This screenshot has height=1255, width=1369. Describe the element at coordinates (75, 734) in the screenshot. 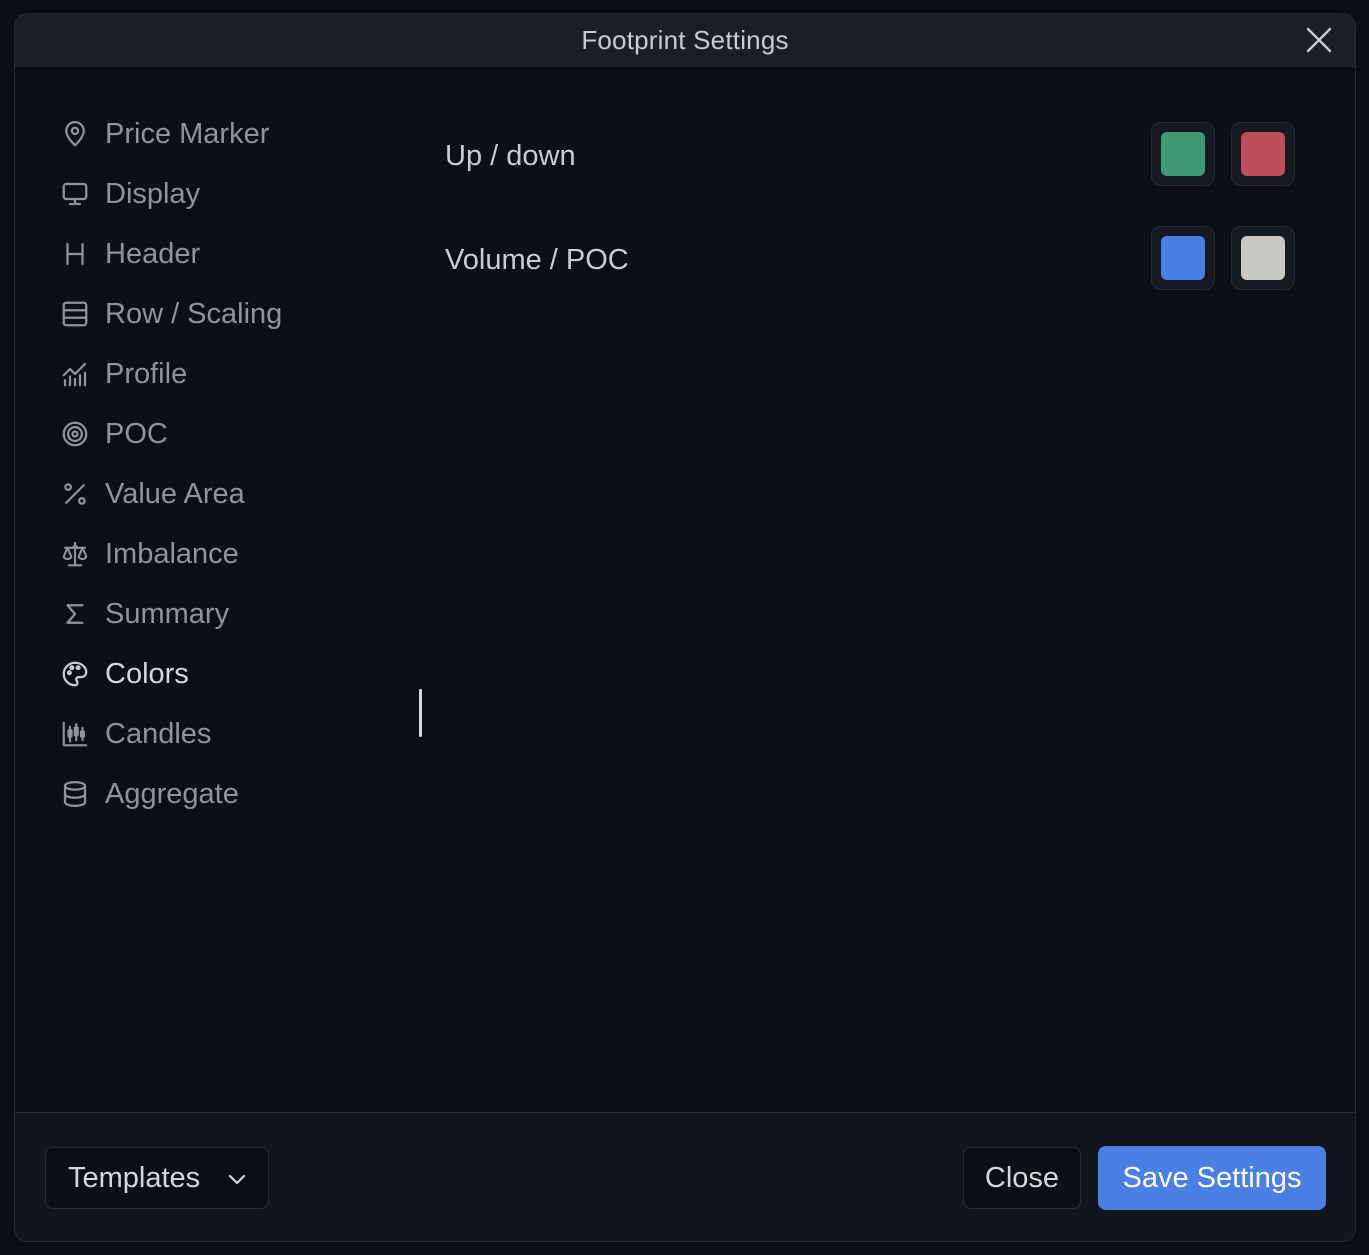

I see `candlestick-icon` at that location.